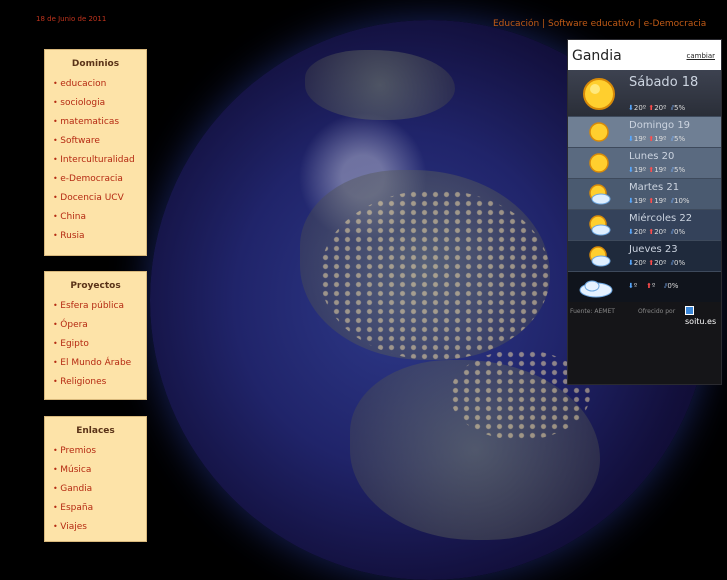 The width and height of the screenshot is (727, 580). I want to click on menu-item: matematicas, so click(95, 121).